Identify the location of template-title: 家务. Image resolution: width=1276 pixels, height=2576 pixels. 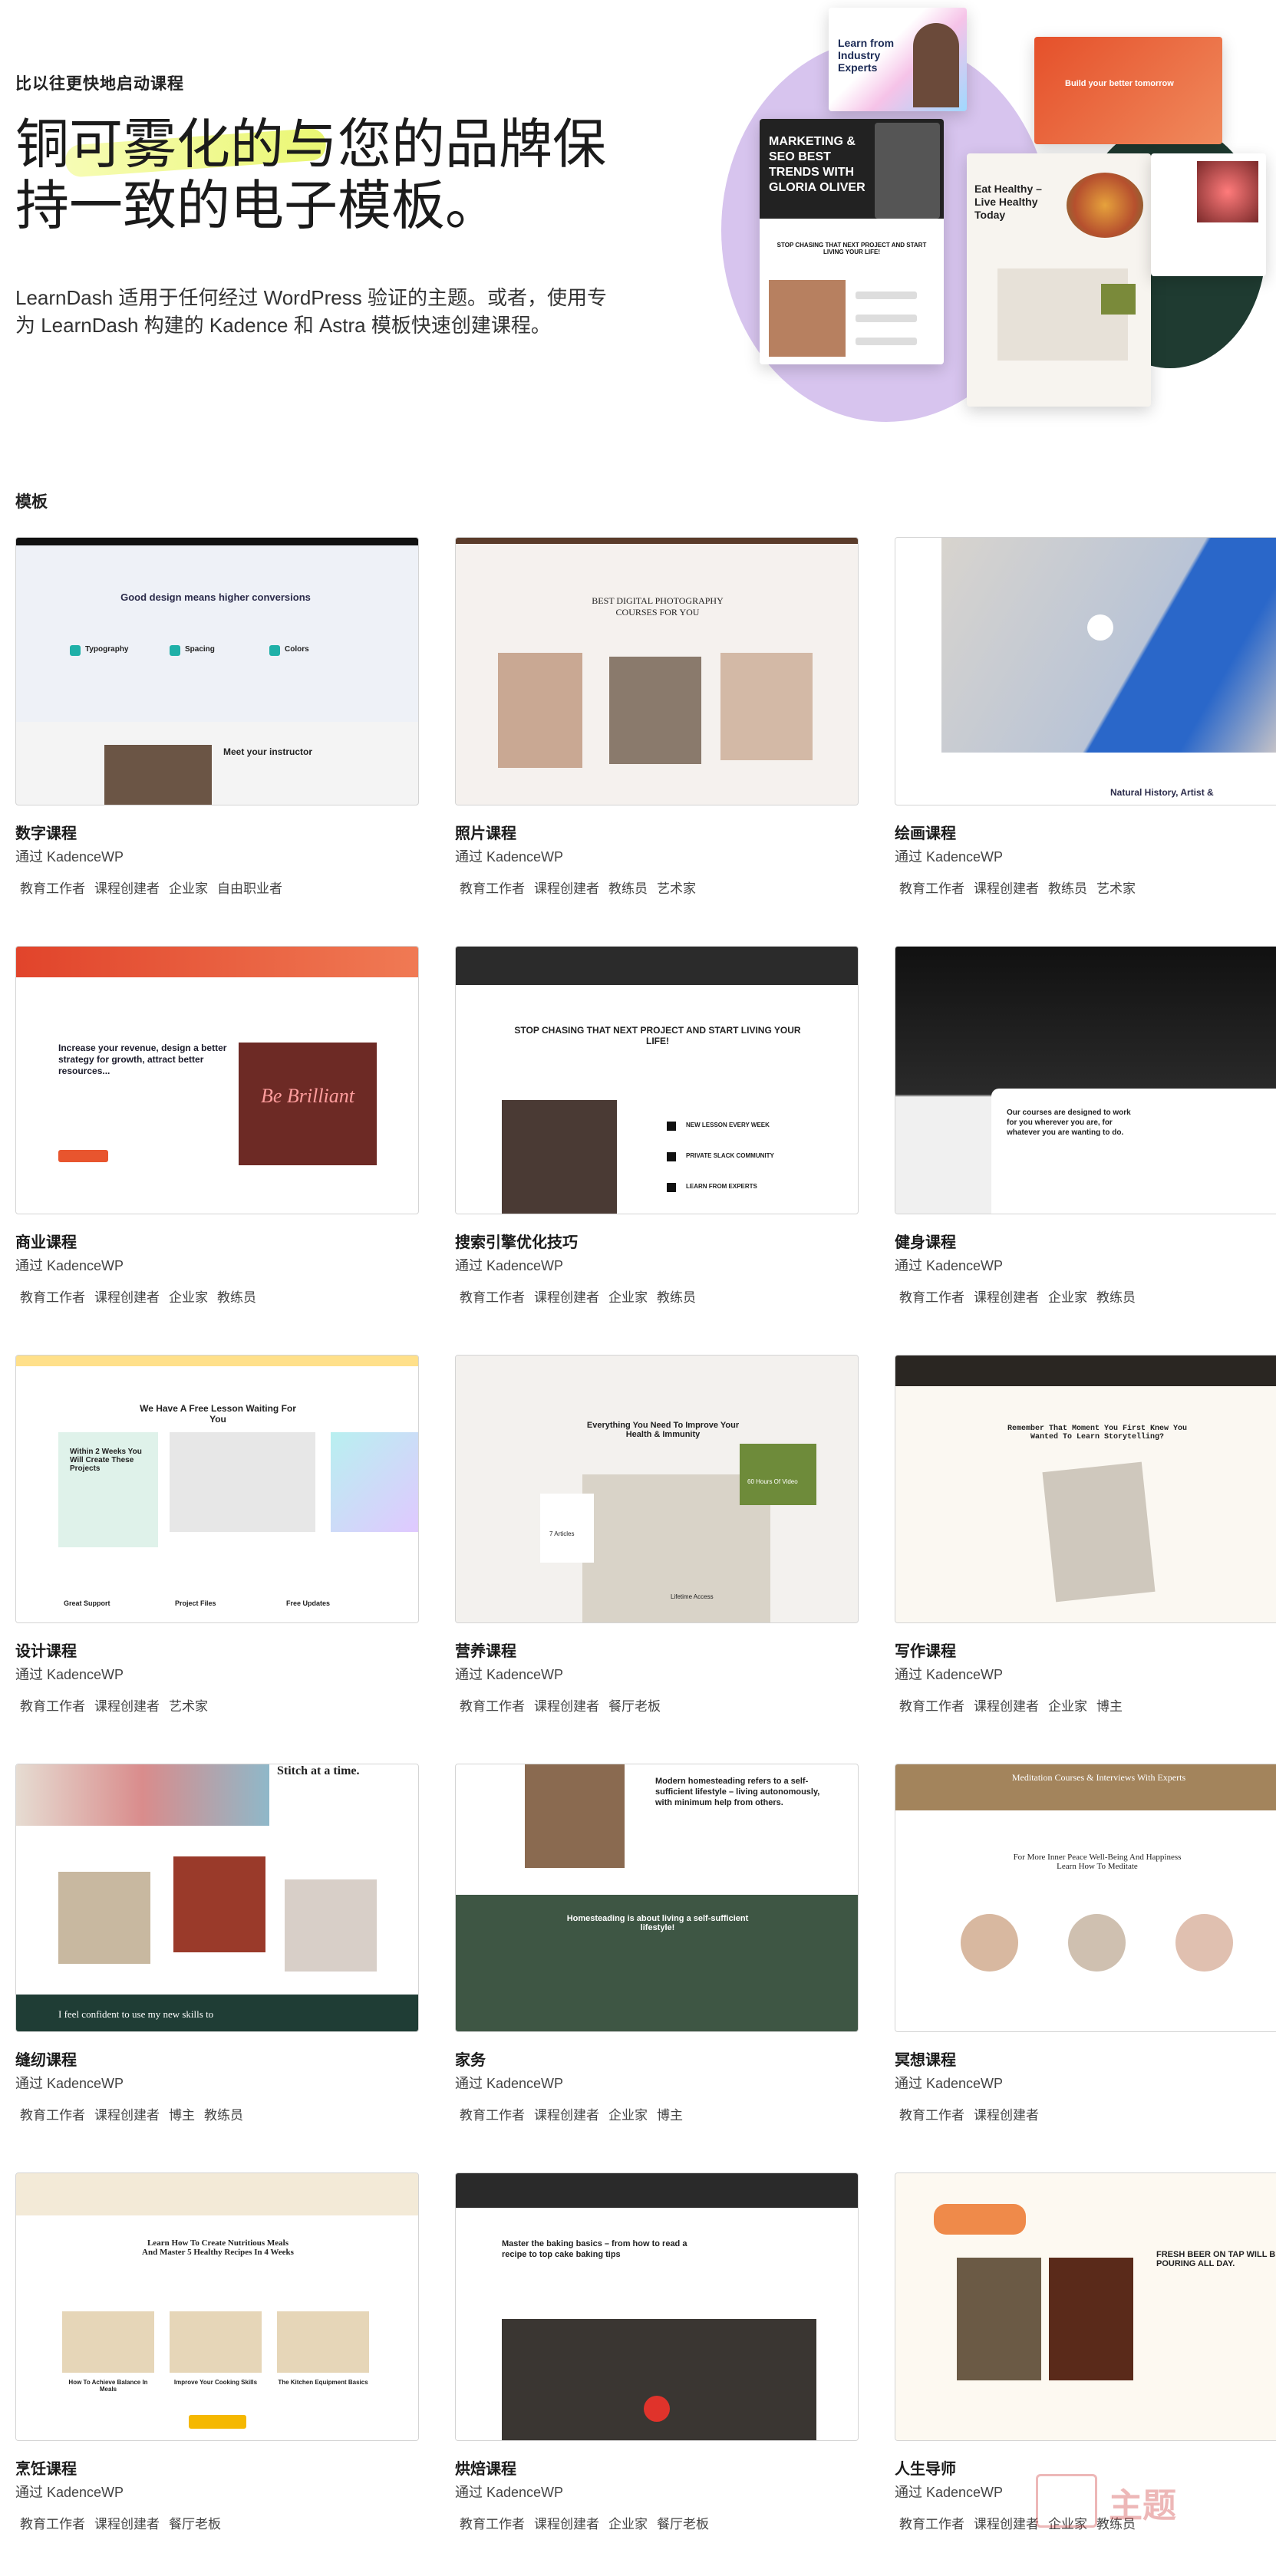
(470, 2058).